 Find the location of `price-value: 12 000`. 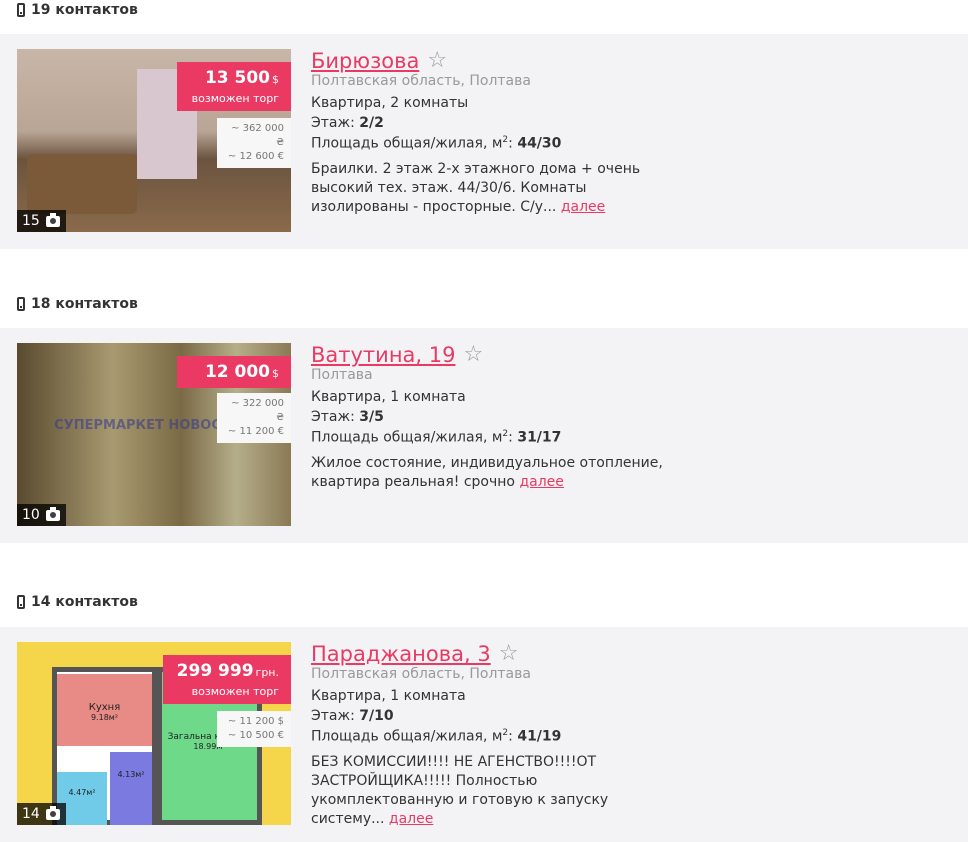

price-value: 12 000 is located at coordinates (237, 372).